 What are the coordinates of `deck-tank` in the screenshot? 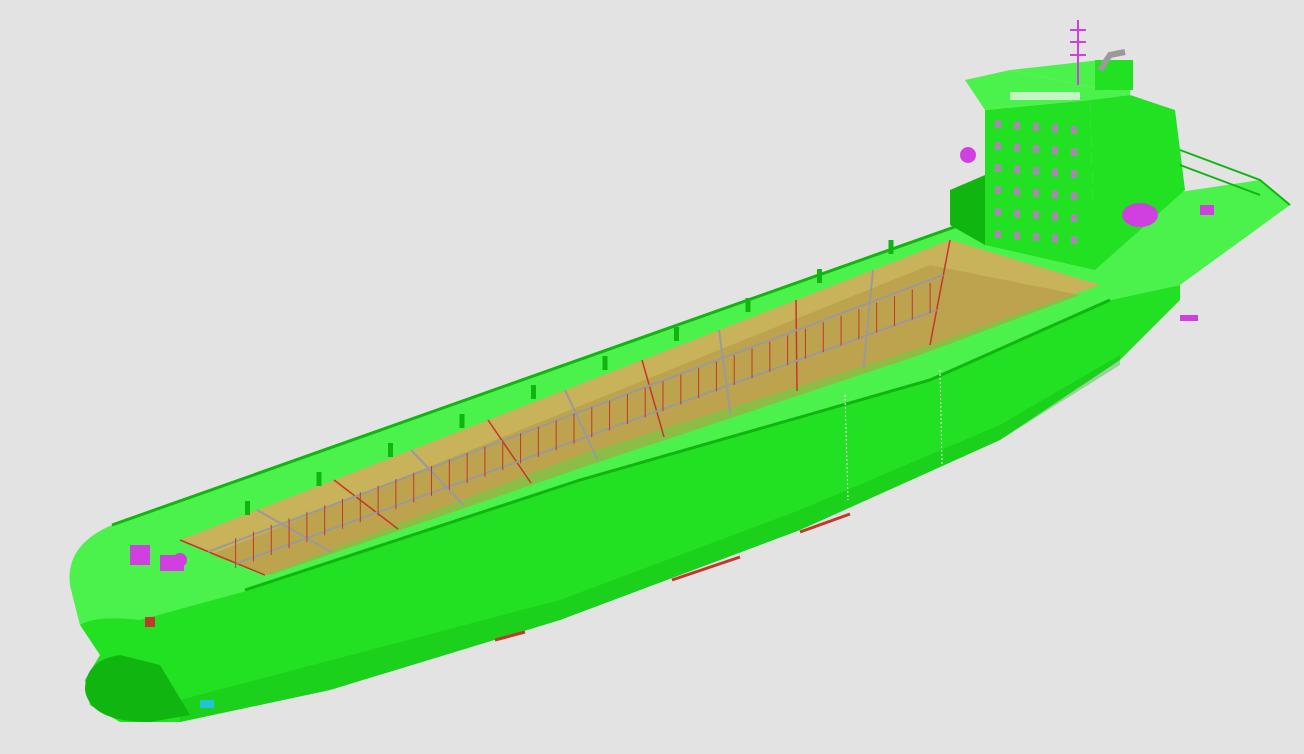 It's located at (968, 155).